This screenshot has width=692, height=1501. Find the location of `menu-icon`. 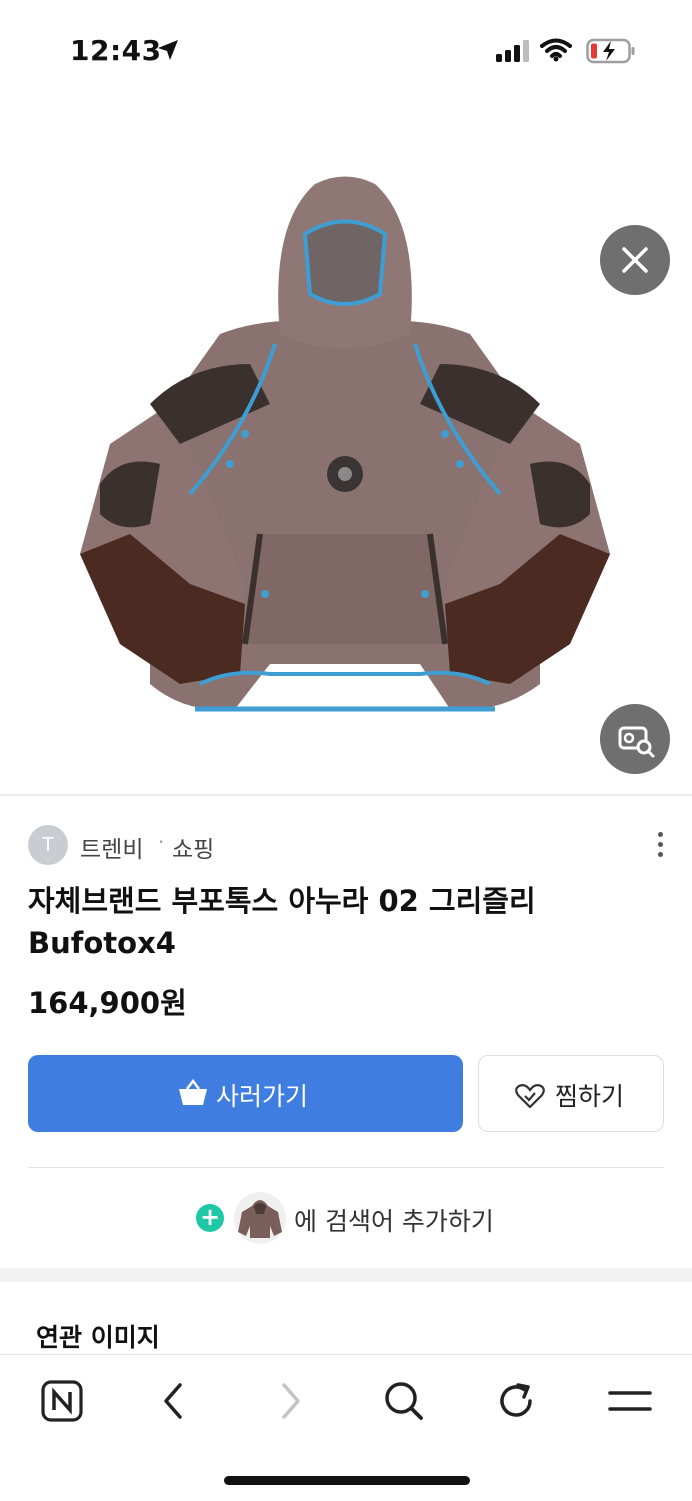

menu-icon is located at coordinates (630, 1401).